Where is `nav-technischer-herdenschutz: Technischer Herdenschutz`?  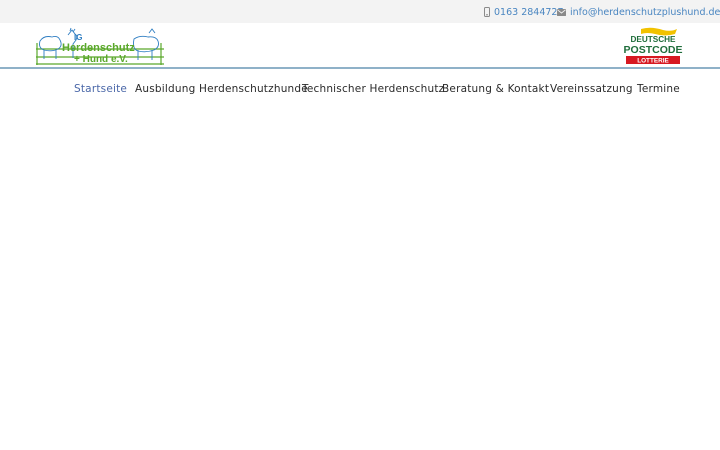
nav-technischer-herdenschutz: Technischer Herdenschutz is located at coordinates (373, 91).